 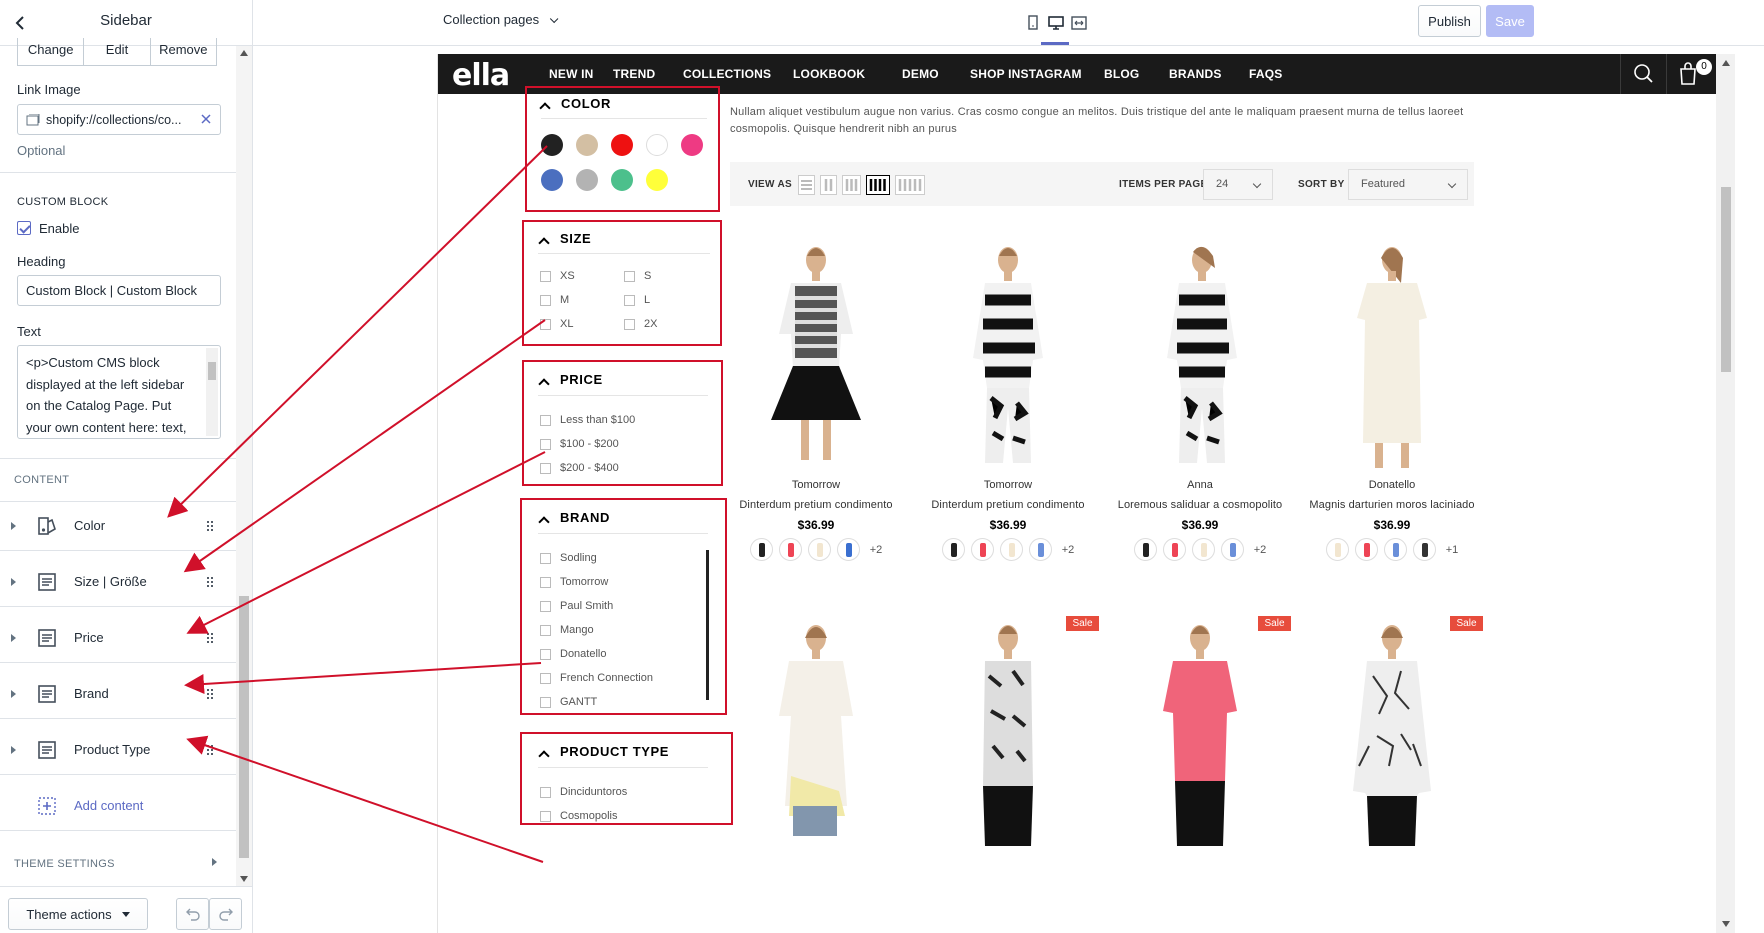 I want to click on filter-option: GANTT, so click(x=578, y=702).